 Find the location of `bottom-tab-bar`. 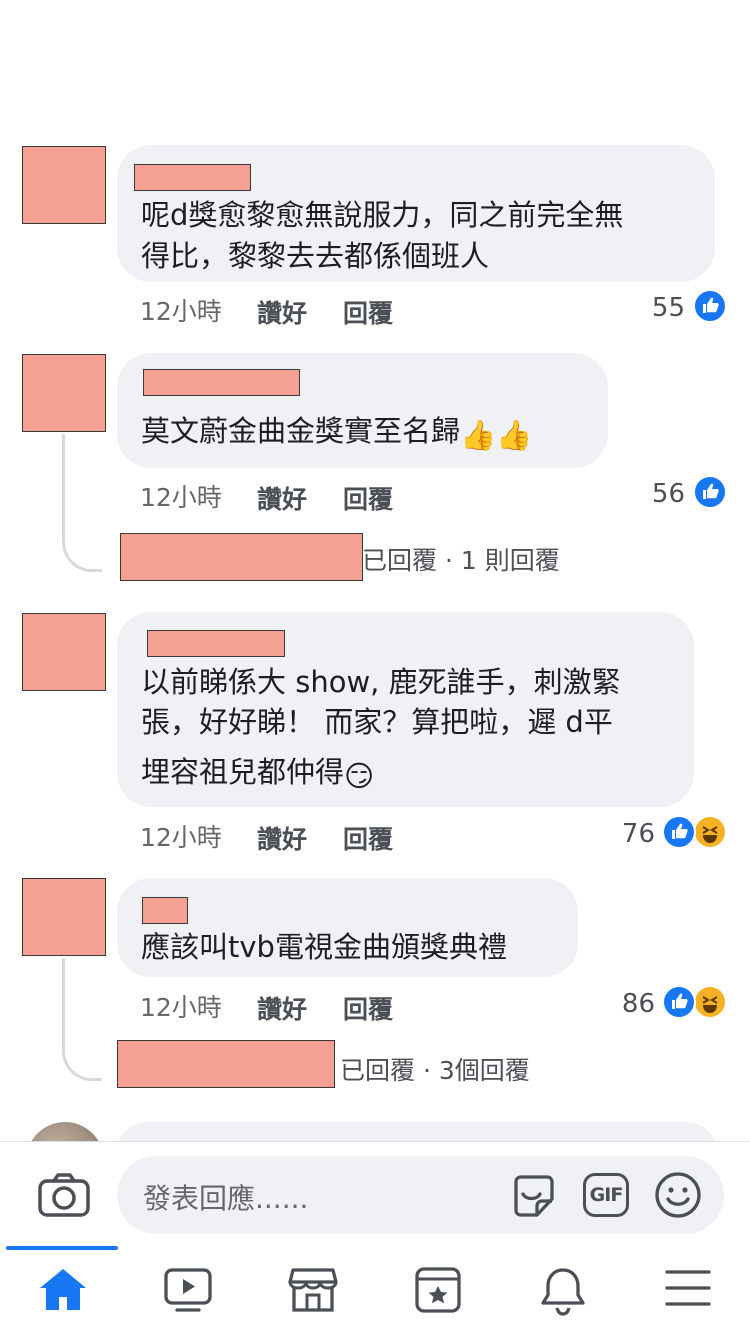

bottom-tab-bar is located at coordinates (375, 1290).